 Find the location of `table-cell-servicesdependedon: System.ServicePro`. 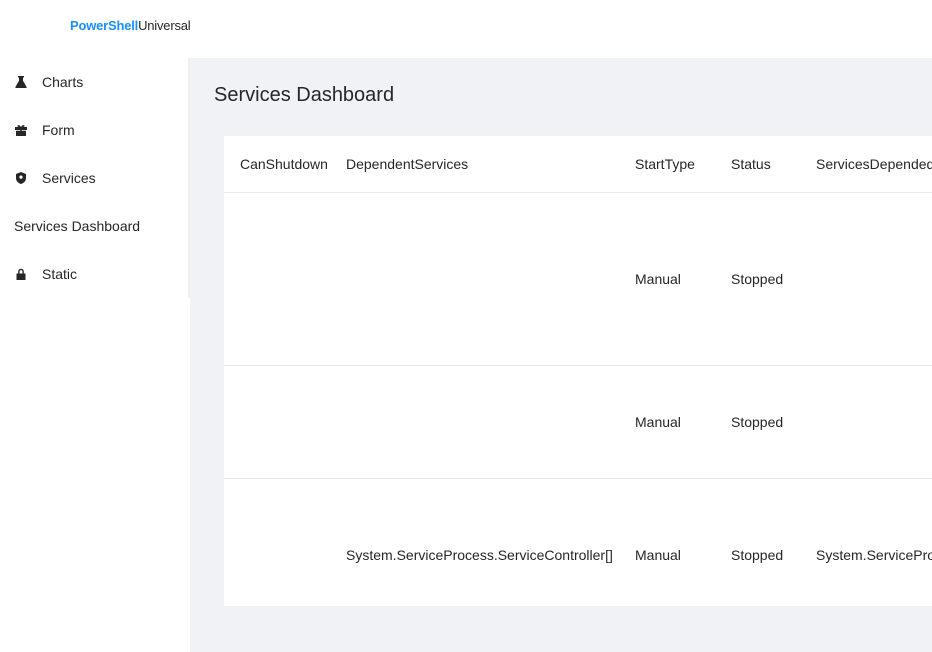

table-cell-servicesdependedon: System.ServicePro is located at coordinates (874, 555).